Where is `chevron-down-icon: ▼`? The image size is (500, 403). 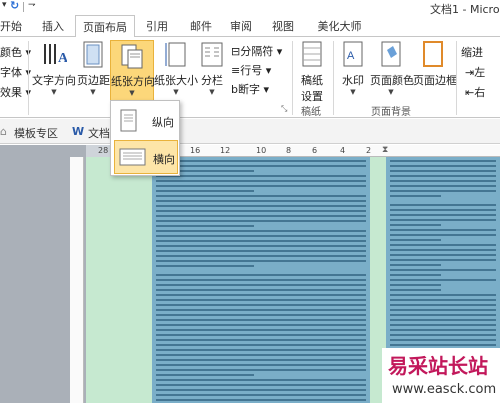 chevron-down-icon: ▼ is located at coordinates (93, 92).